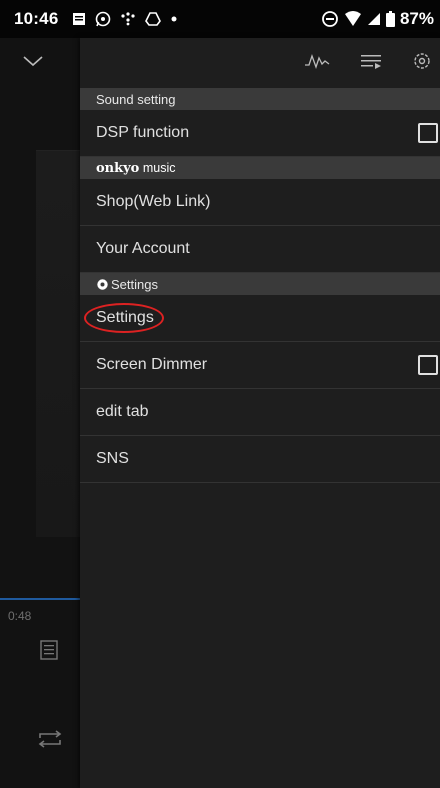  I want to click on menu-item-label: Shop(Web Link), so click(153, 201).